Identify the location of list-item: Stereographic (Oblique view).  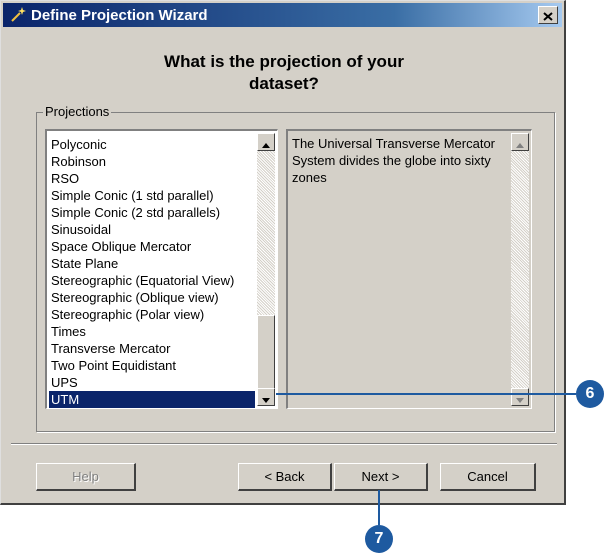
(152, 297).